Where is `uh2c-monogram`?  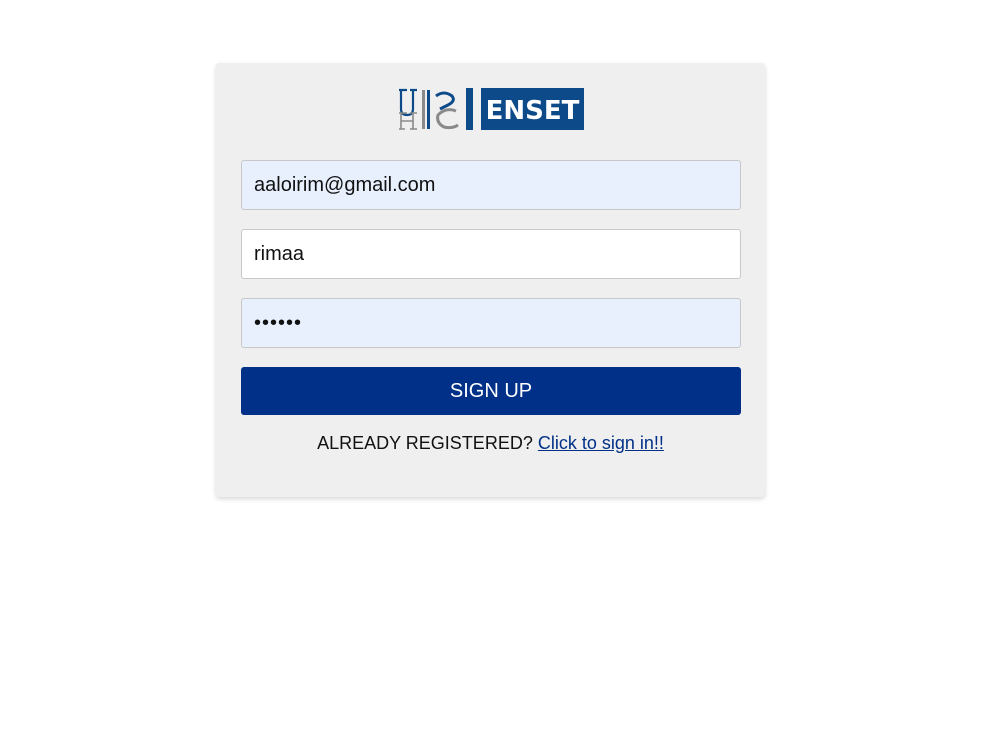
uh2c-monogram is located at coordinates (429, 109).